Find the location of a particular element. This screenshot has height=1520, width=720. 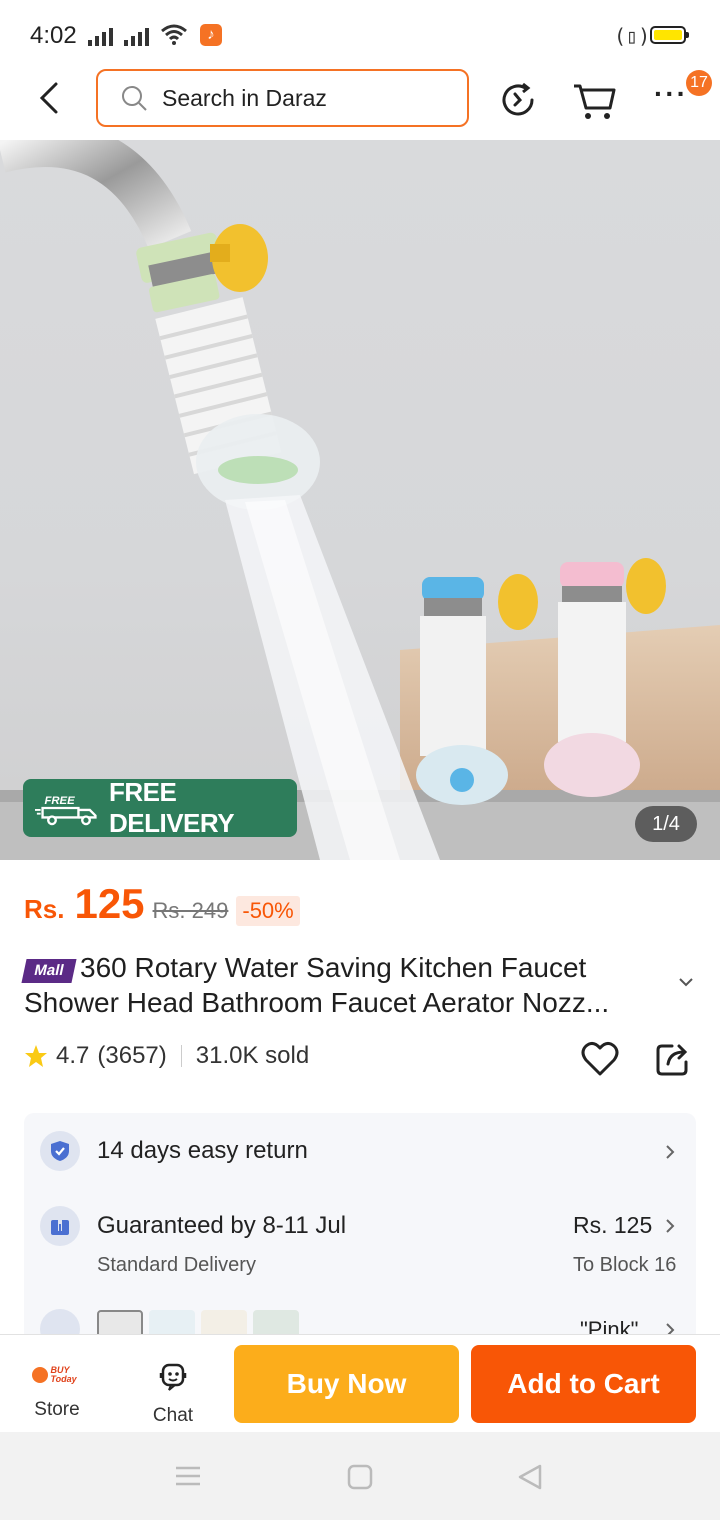

sold-count: 31.0K sold is located at coordinates (252, 1055).